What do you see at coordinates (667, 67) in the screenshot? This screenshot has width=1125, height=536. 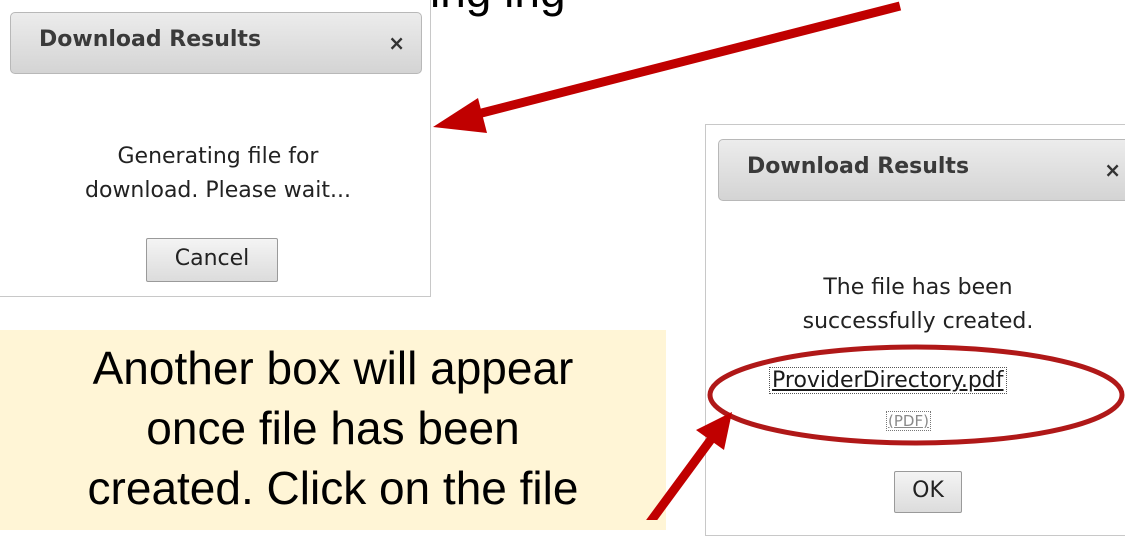 I see `arrow-to-generating-dialog` at bounding box center [667, 67].